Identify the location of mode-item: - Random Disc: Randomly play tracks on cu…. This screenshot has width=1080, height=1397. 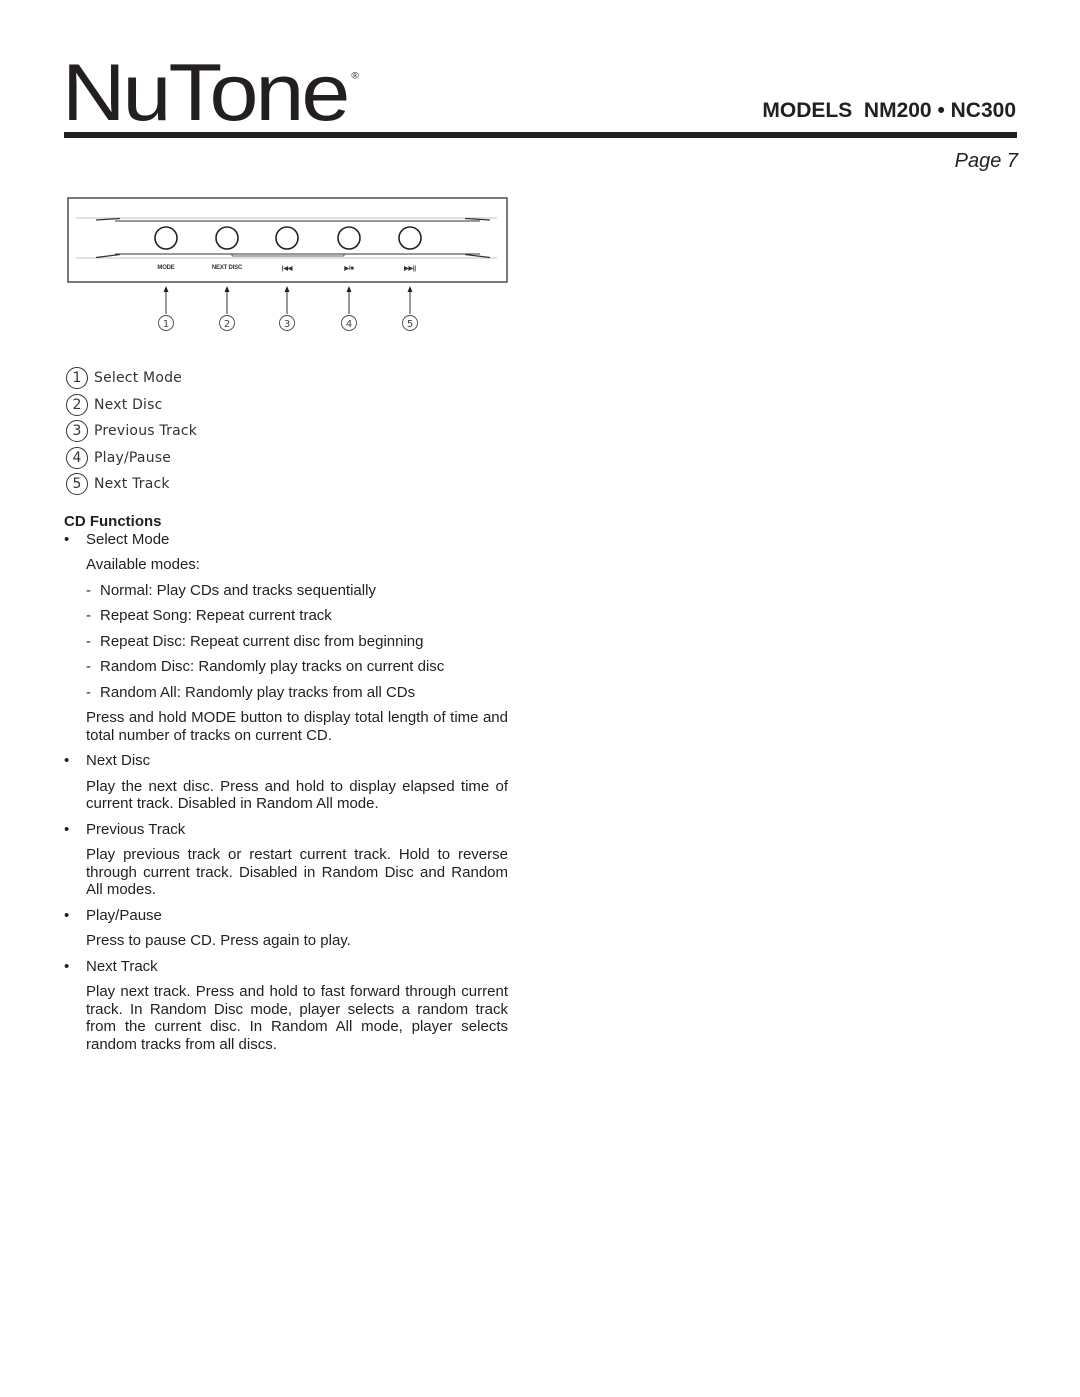
(286, 667).